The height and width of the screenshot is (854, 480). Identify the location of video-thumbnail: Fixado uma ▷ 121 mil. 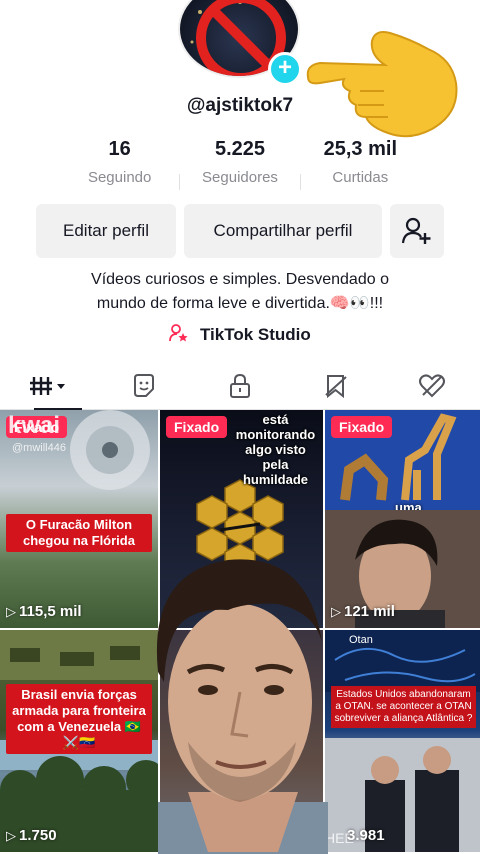
(402, 519).